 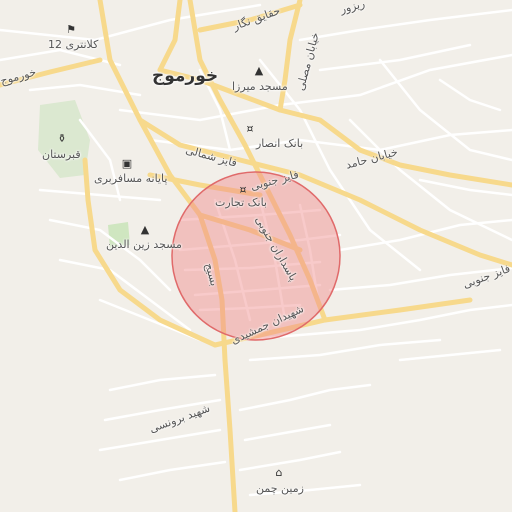 I want to click on graveyard-icon: ⚱, so click(x=62, y=138).